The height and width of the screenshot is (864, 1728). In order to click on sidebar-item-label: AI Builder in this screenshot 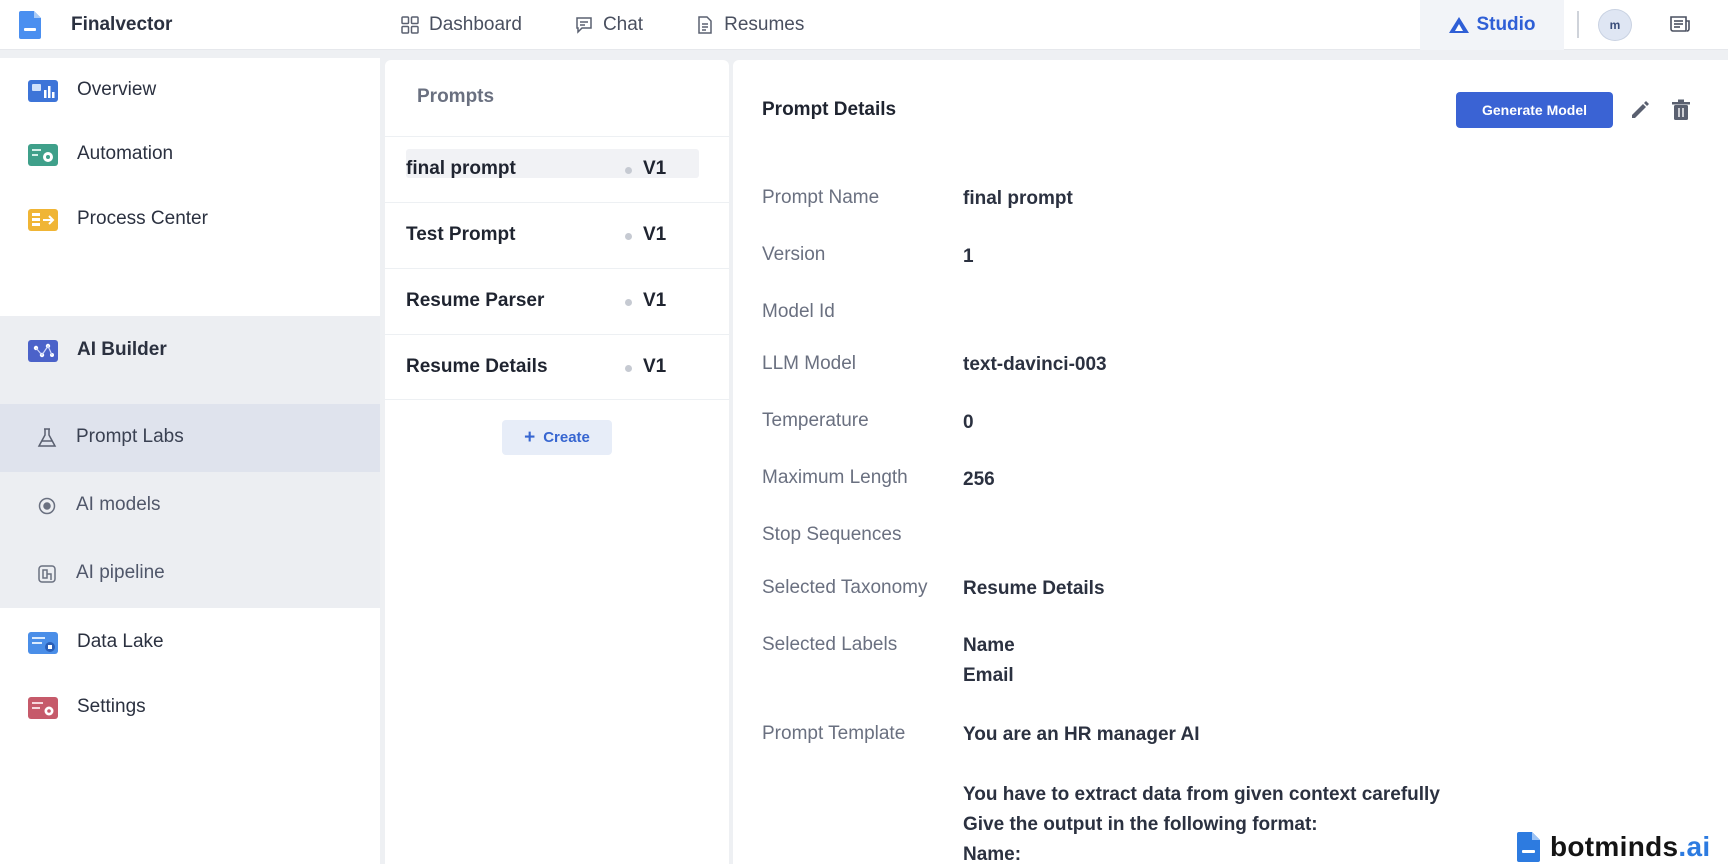, I will do `click(122, 349)`.